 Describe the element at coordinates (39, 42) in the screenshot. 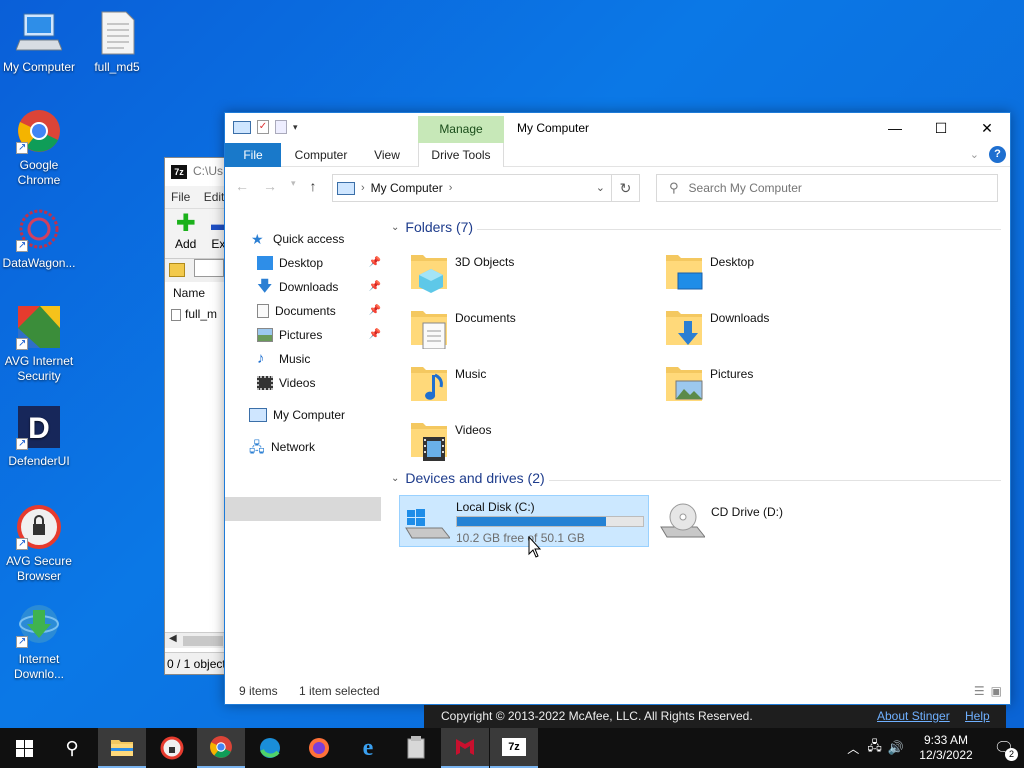

I see `desktop-icon-my-computer: My Computer` at that location.